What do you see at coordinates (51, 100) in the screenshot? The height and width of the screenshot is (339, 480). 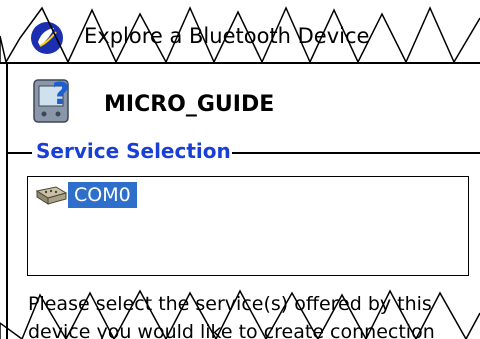 I see `pda-question-icon: ?` at bounding box center [51, 100].